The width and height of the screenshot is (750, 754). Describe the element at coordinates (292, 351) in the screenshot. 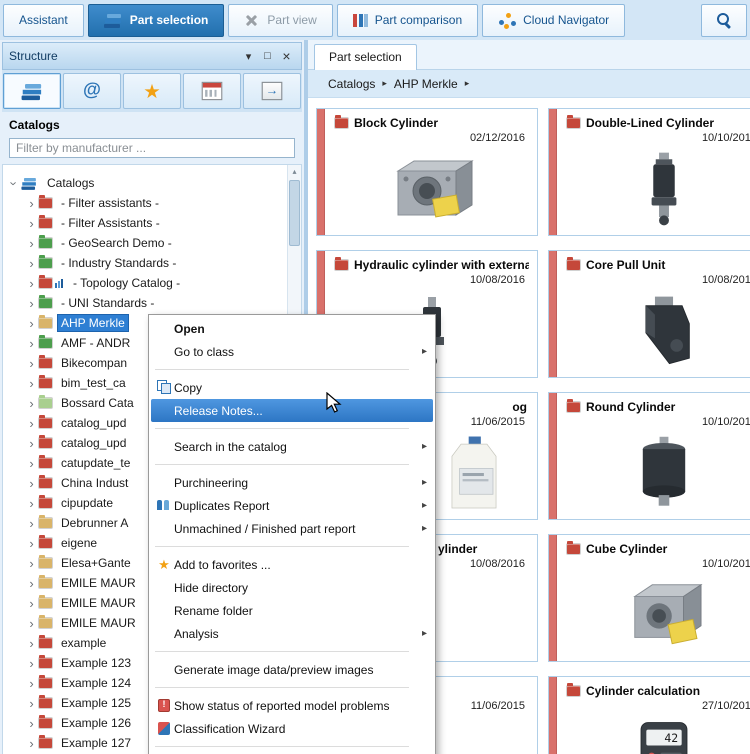

I see `menu-item: Go to class` at that location.